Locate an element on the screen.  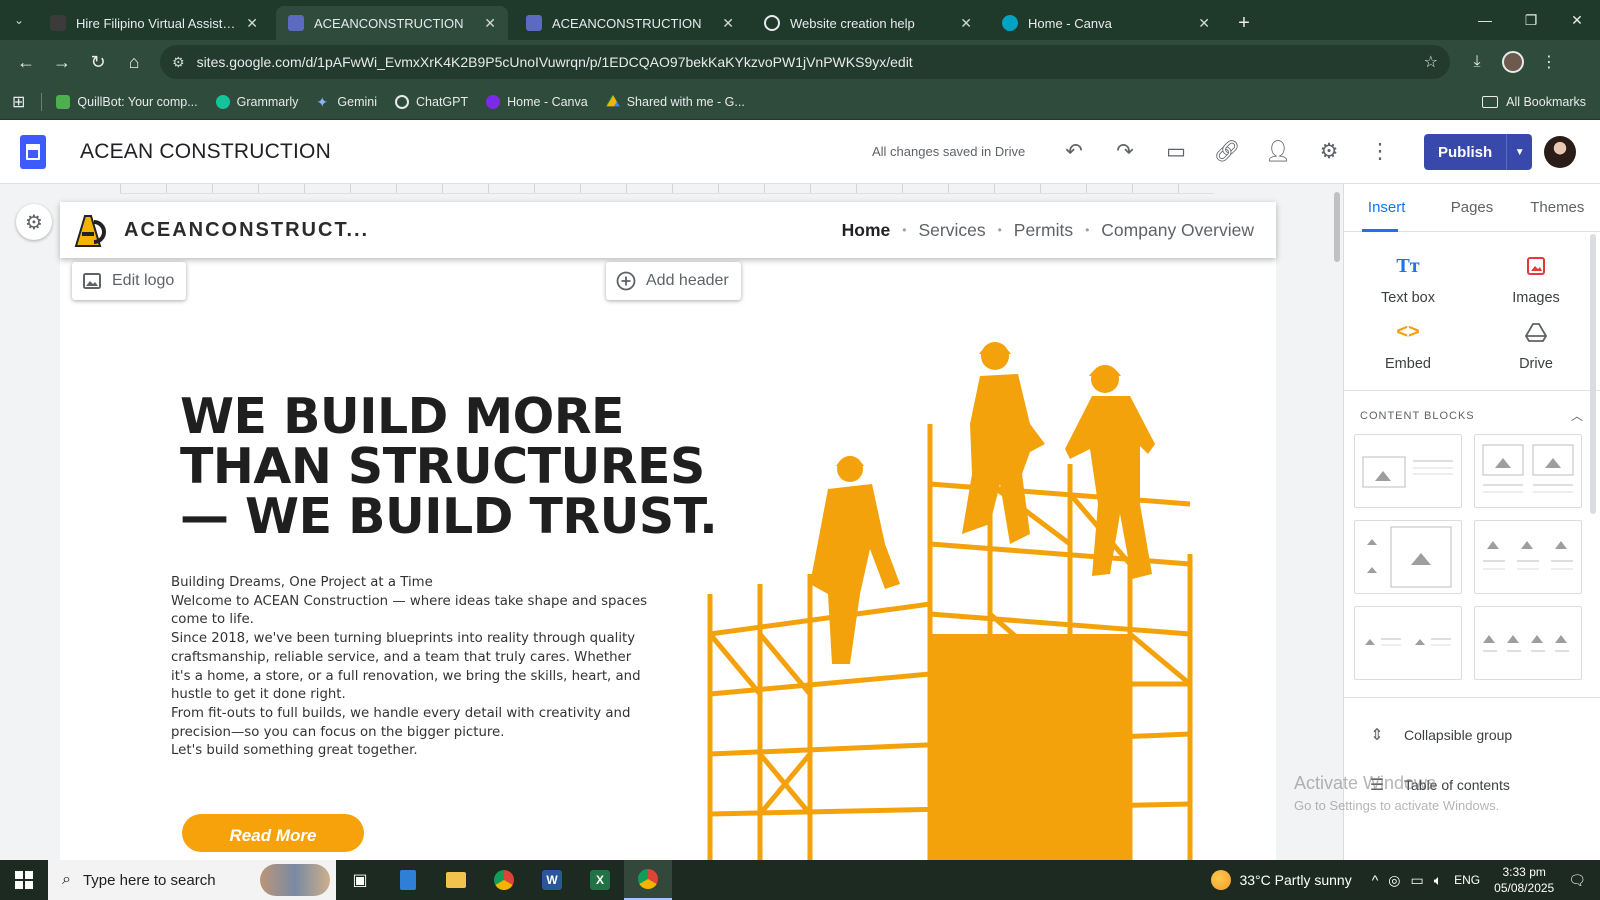
nav-item-home: Home is located at coordinates (866, 230).